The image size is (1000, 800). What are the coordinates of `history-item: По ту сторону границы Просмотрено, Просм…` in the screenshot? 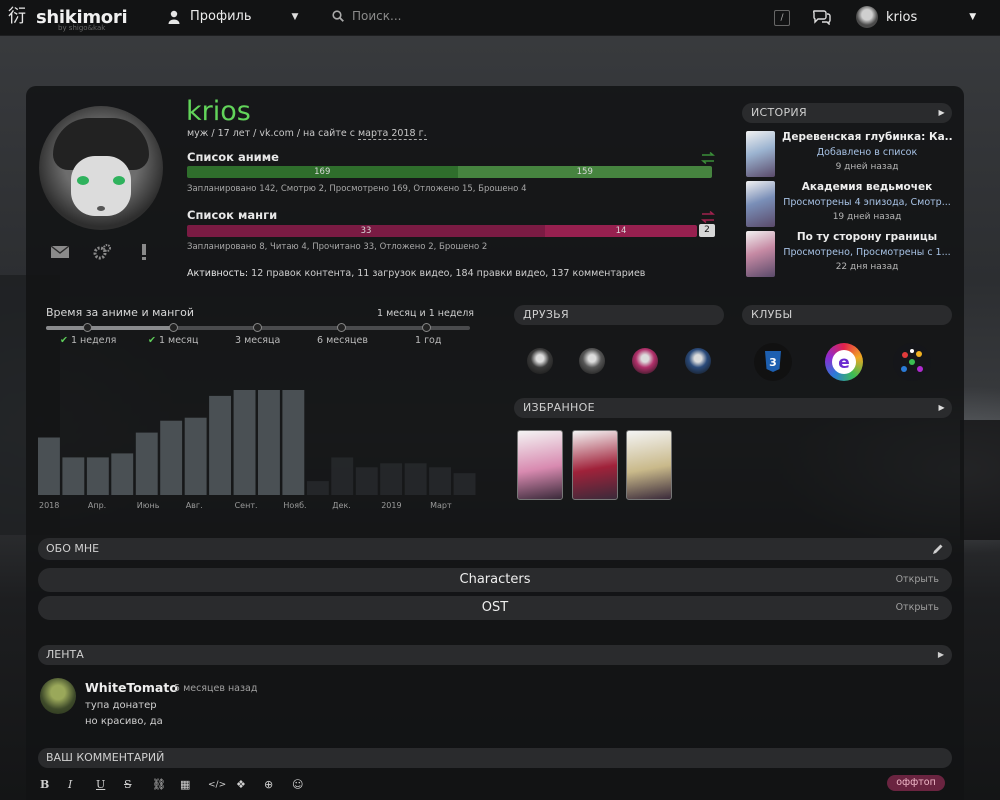 It's located at (849, 255).